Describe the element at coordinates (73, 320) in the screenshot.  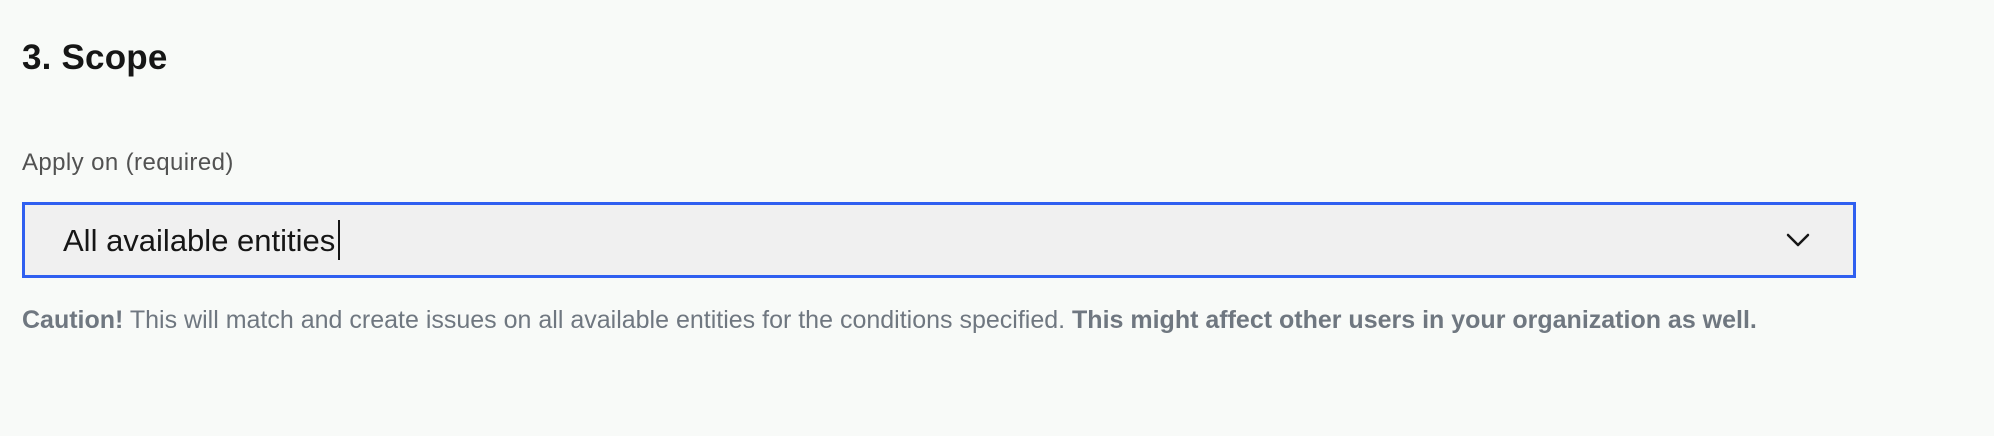
I see `caution-label: Caution!` at that location.